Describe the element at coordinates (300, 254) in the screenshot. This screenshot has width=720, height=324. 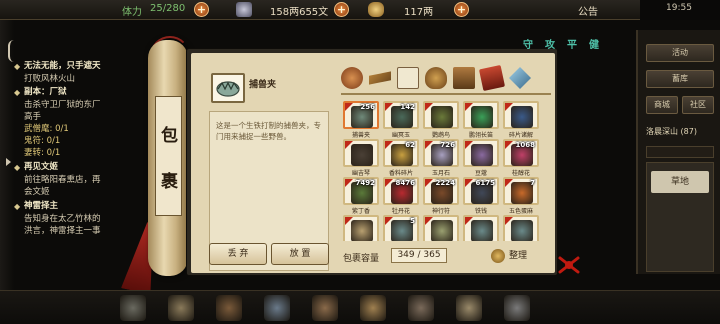
I see `place-button: 放 置` at that location.